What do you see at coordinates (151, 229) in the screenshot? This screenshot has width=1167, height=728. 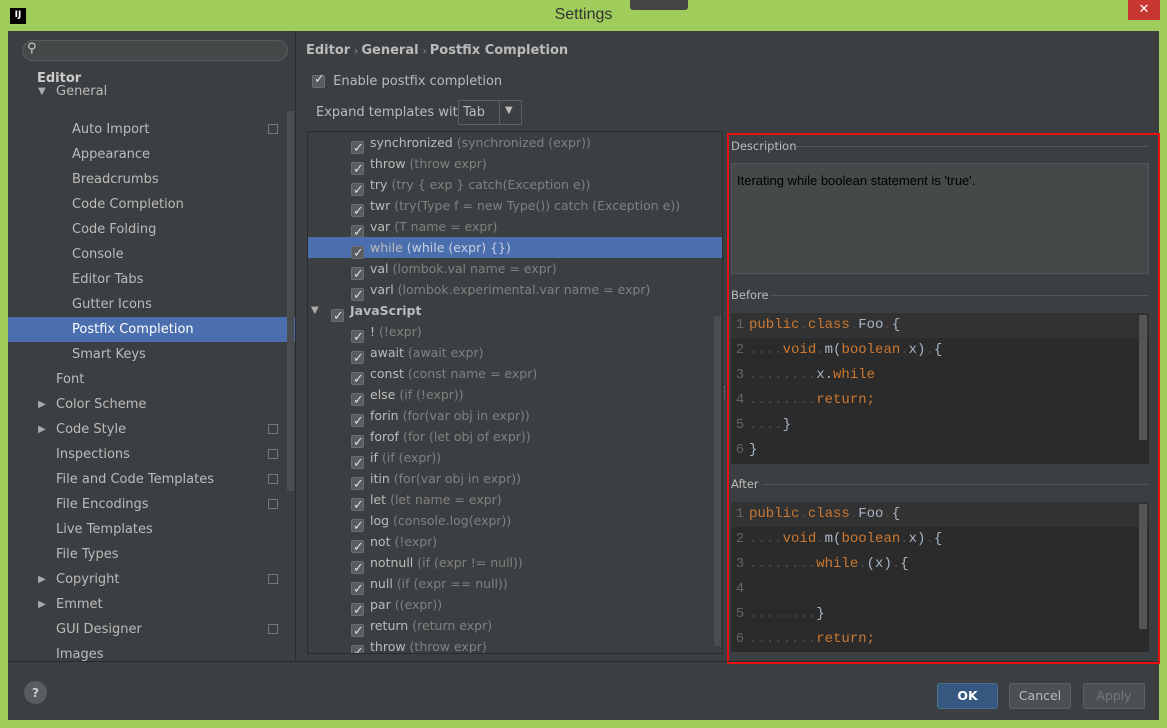 I see `sidebar-item: Code Folding` at bounding box center [151, 229].